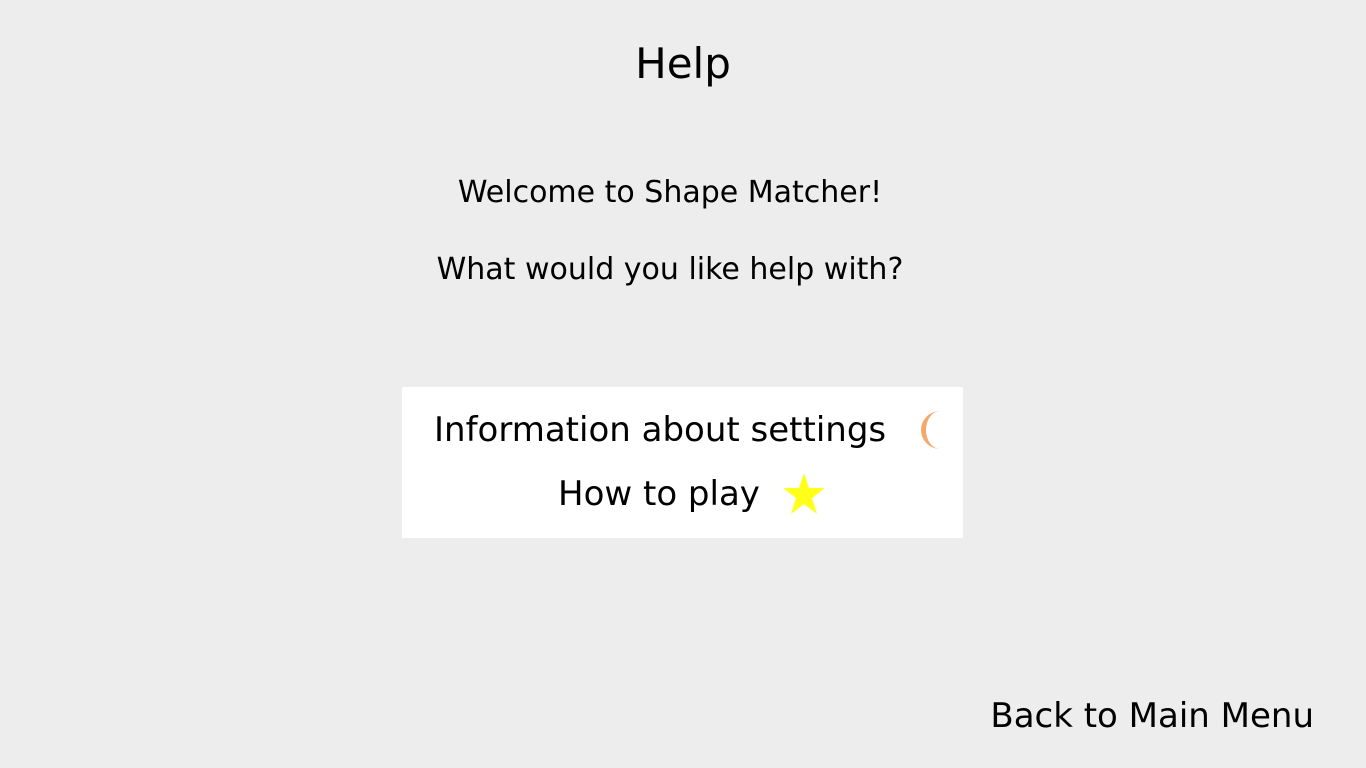 The width and height of the screenshot is (1366, 768). Describe the element at coordinates (682, 462) in the screenshot. I see `help-options-panel: Information about settings How to play` at that location.